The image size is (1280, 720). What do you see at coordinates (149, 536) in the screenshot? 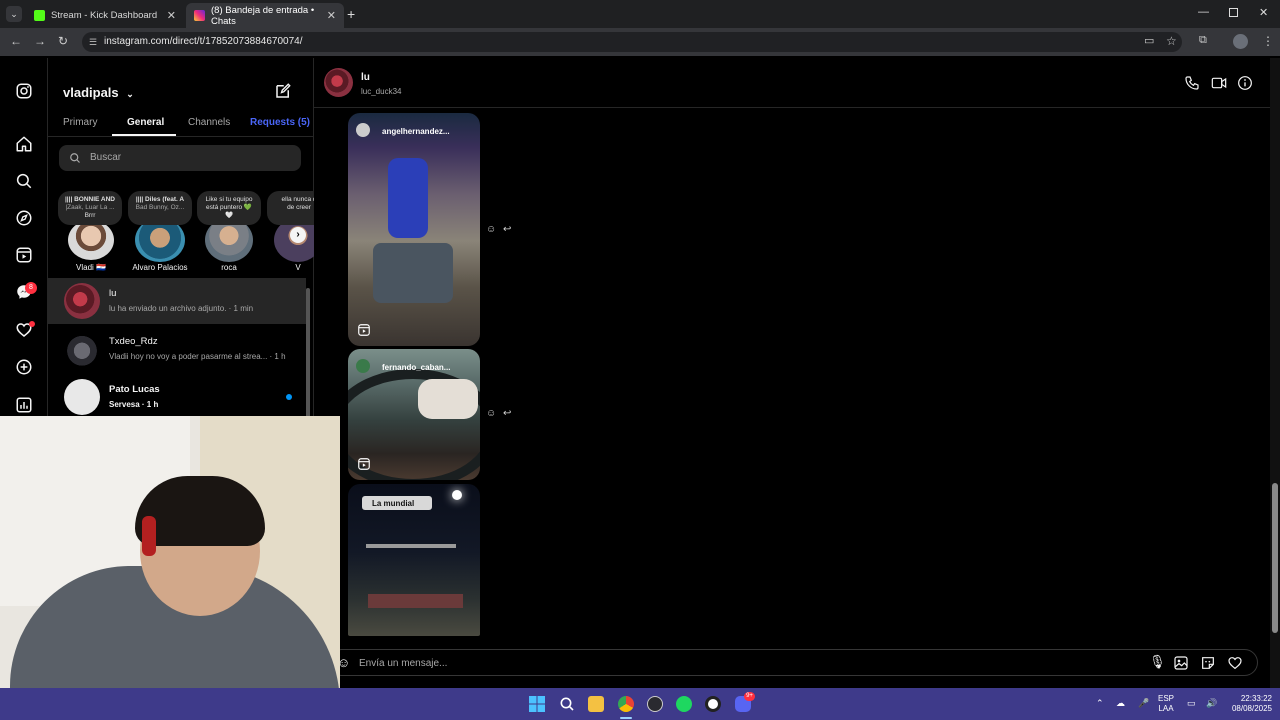
I see `webcam-headset` at bounding box center [149, 536].